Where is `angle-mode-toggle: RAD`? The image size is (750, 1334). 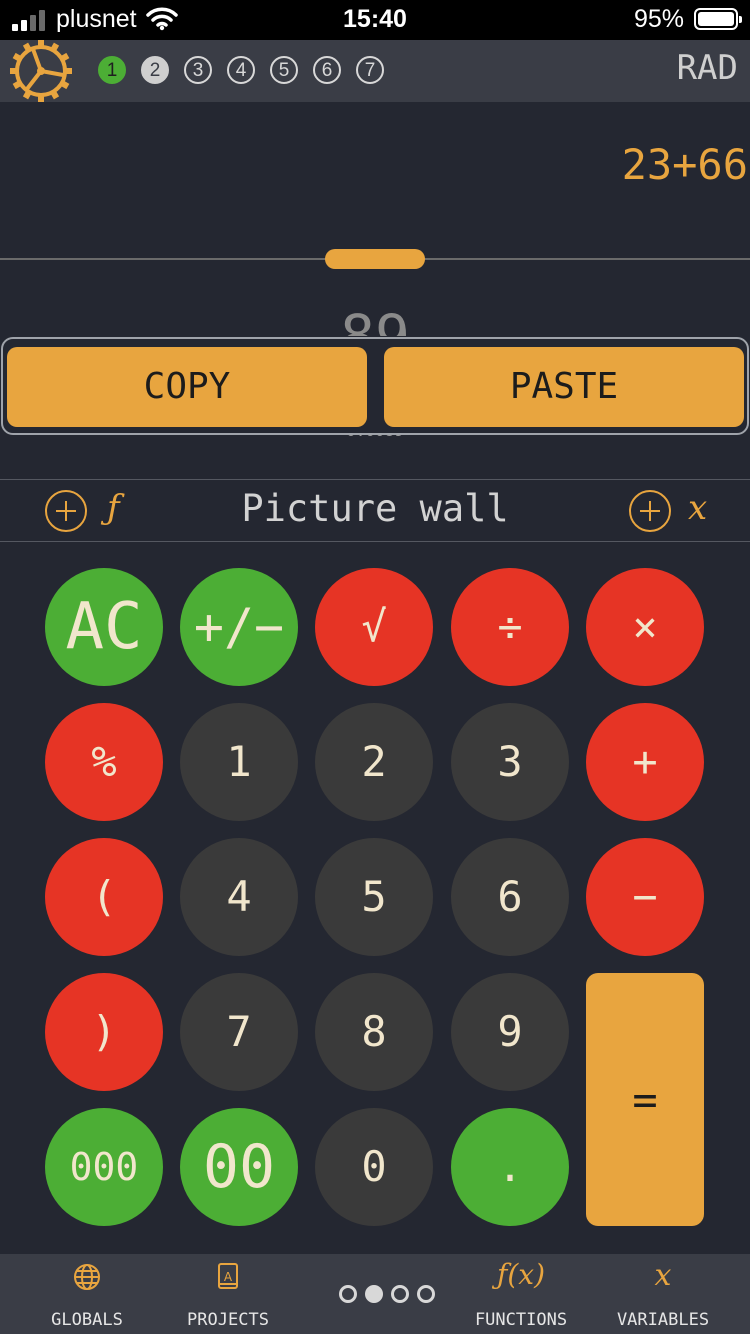 angle-mode-toggle: RAD is located at coordinates (707, 68).